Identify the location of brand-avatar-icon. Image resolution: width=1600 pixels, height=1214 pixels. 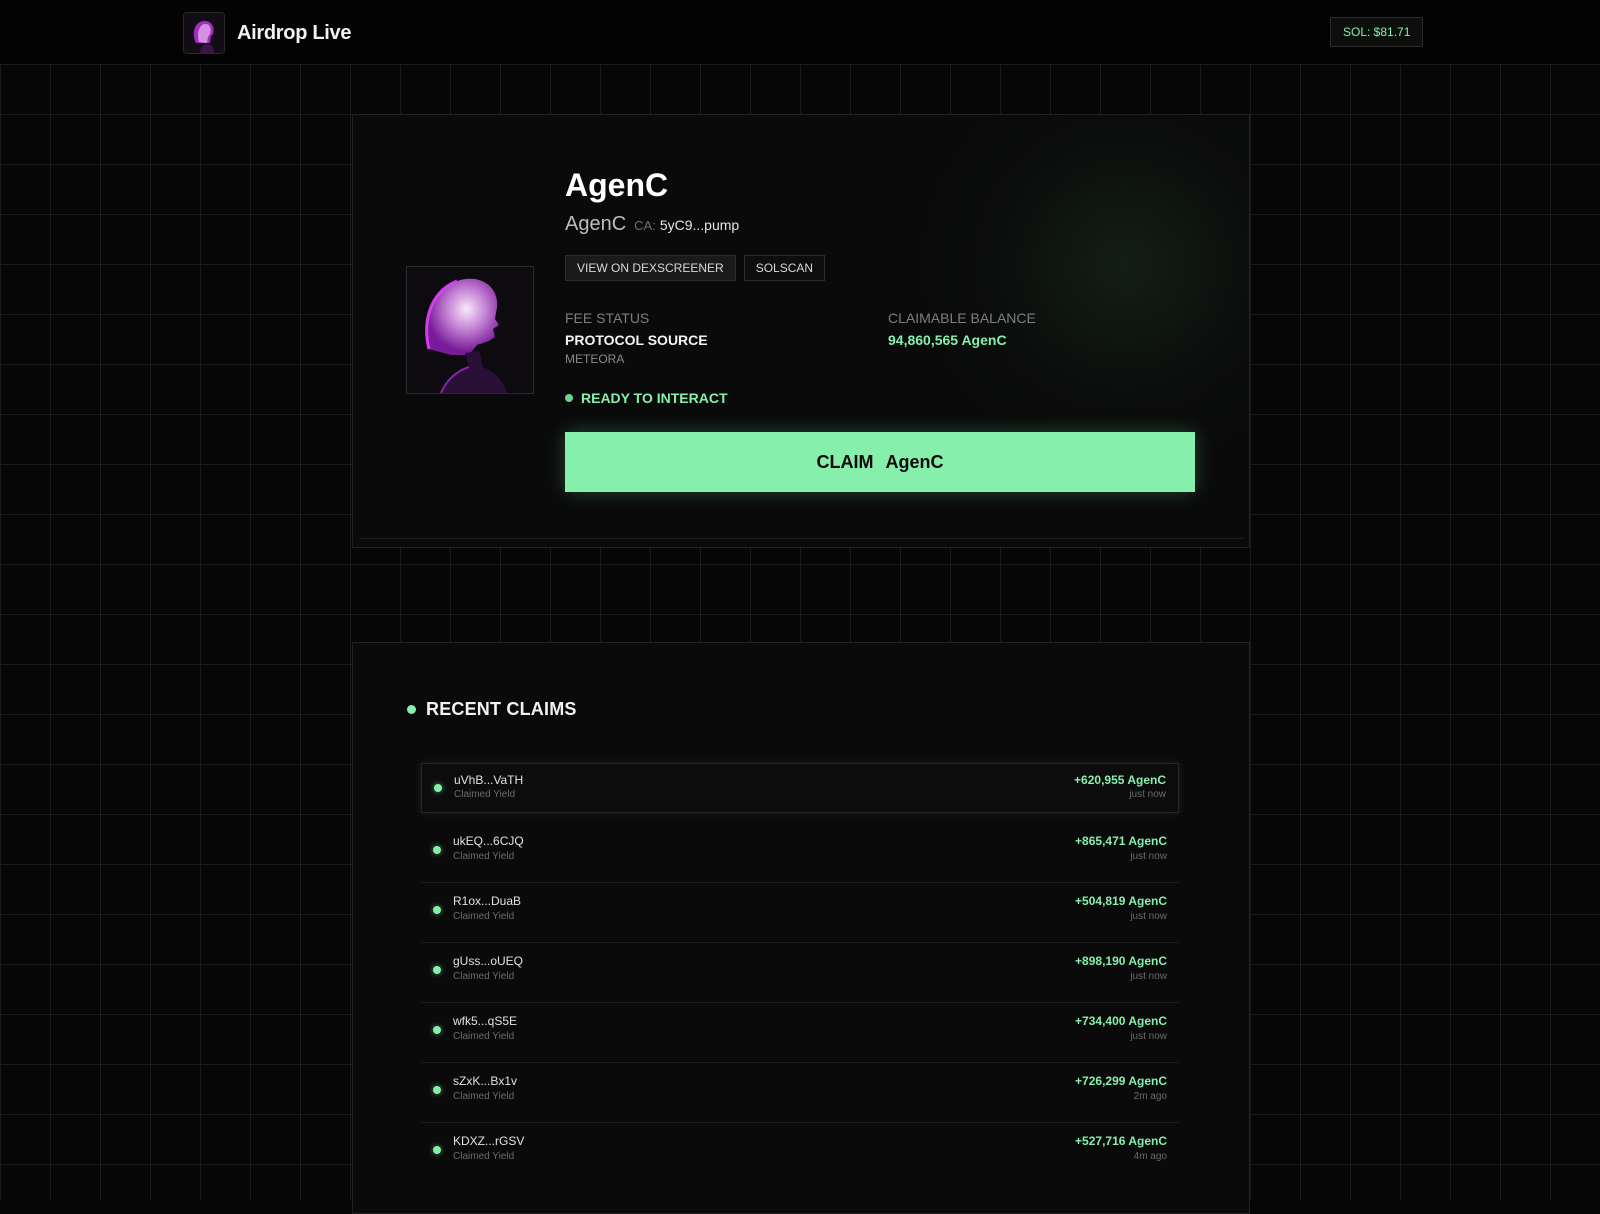
(204, 33).